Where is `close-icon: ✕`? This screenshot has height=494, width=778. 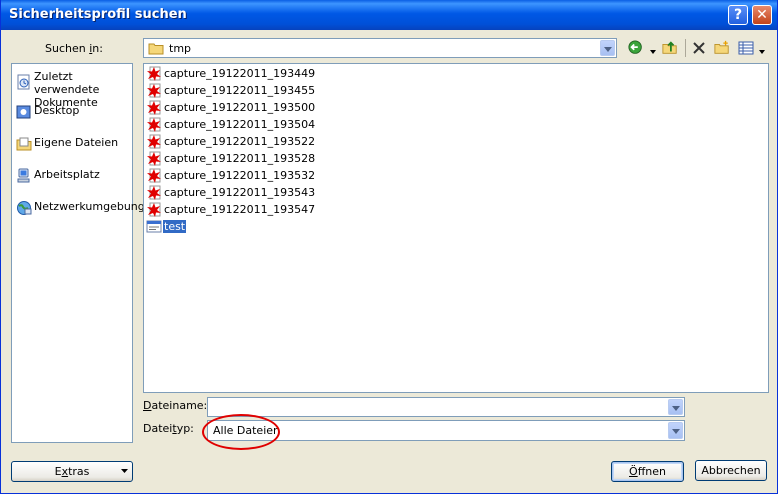 close-icon: ✕ is located at coordinates (762, 15).